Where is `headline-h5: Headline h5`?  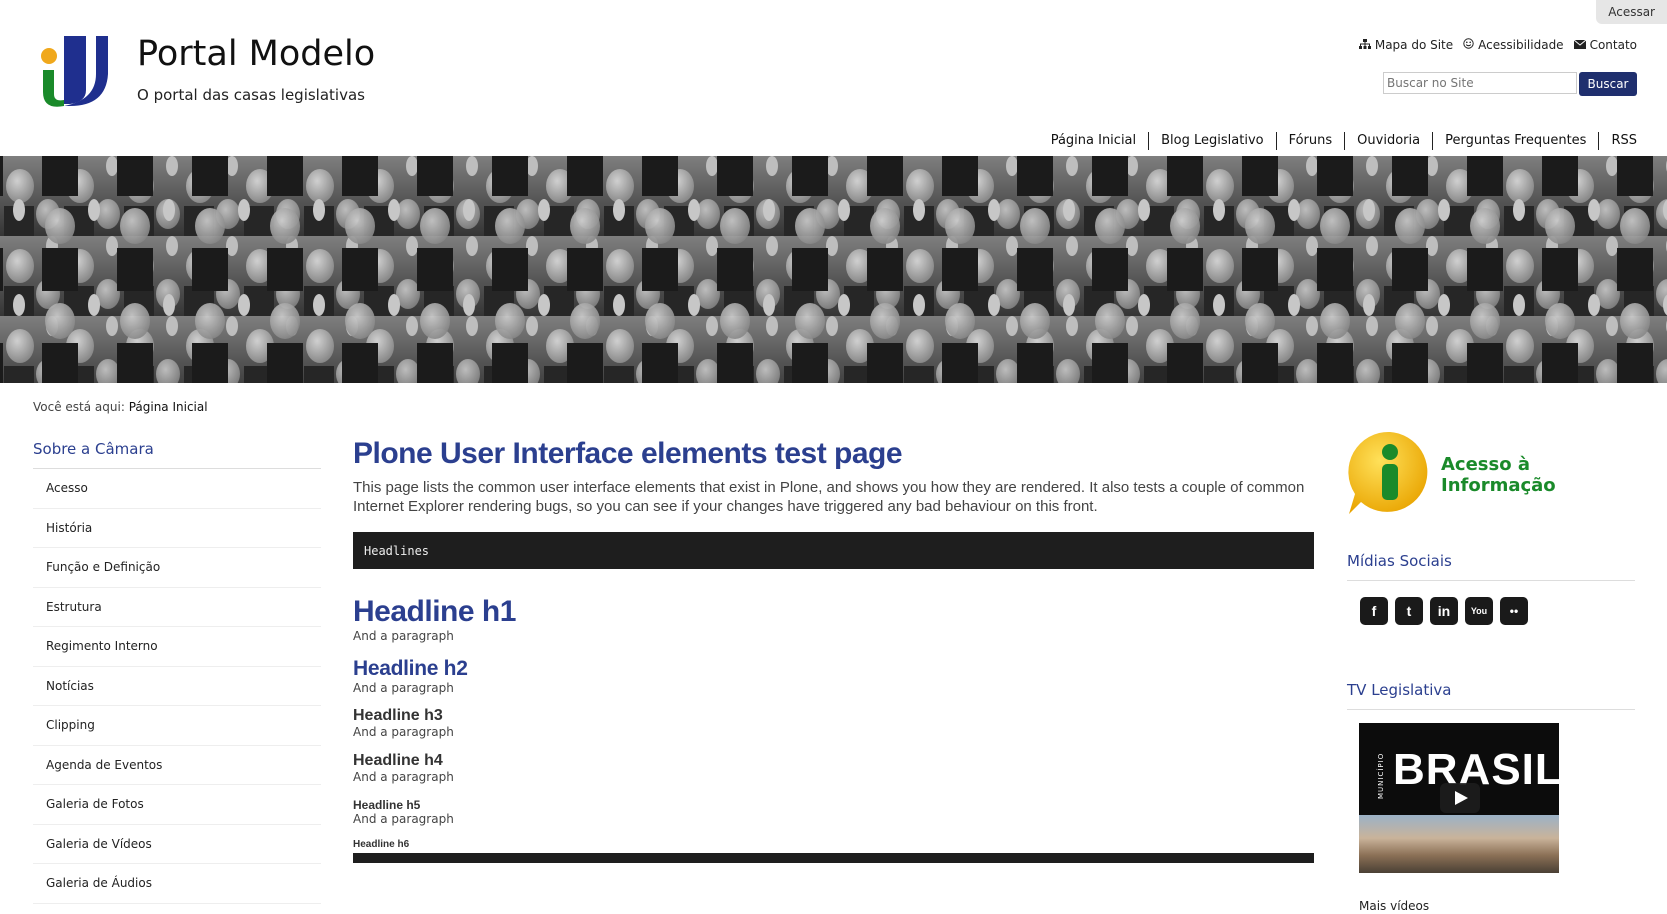 headline-h5: Headline h5 is located at coordinates (387, 805).